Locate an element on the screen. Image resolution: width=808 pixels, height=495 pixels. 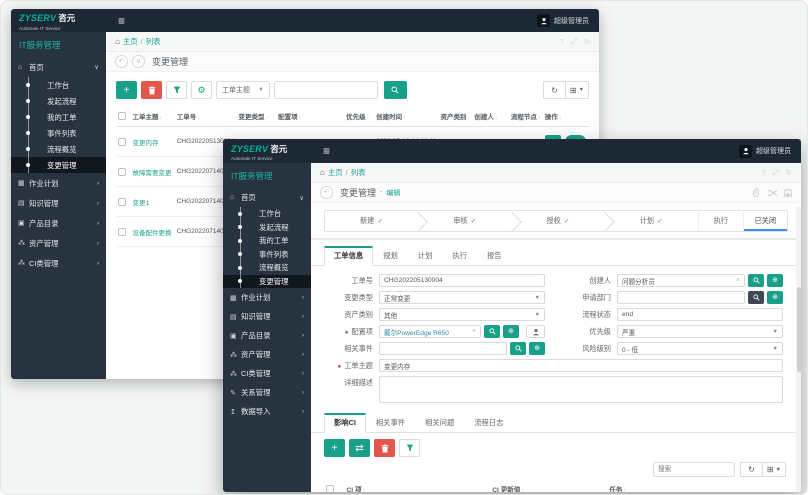
sidebar-item: ▤知识管理∨› is located at coordinates (267, 316).